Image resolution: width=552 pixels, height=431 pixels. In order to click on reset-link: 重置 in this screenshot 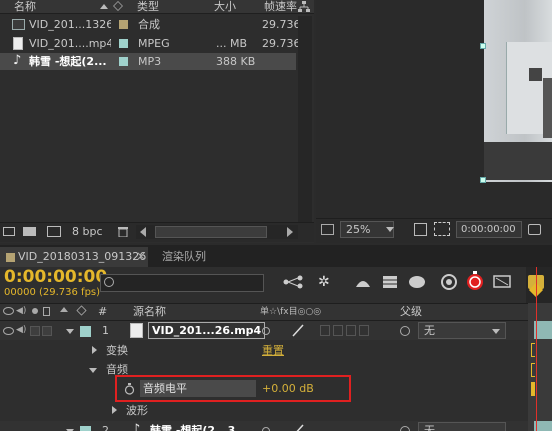, I will do `click(273, 350)`.